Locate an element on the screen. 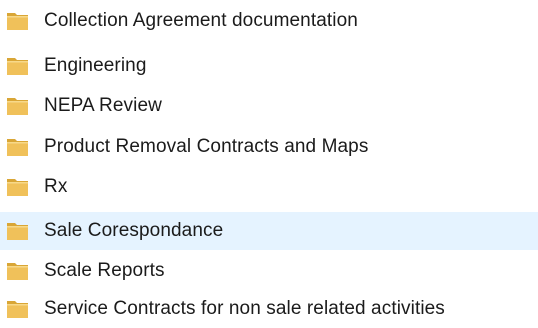 The height and width of the screenshot is (328, 538). folder-item-scale-reports: Scale Reports is located at coordinates (269, 271).